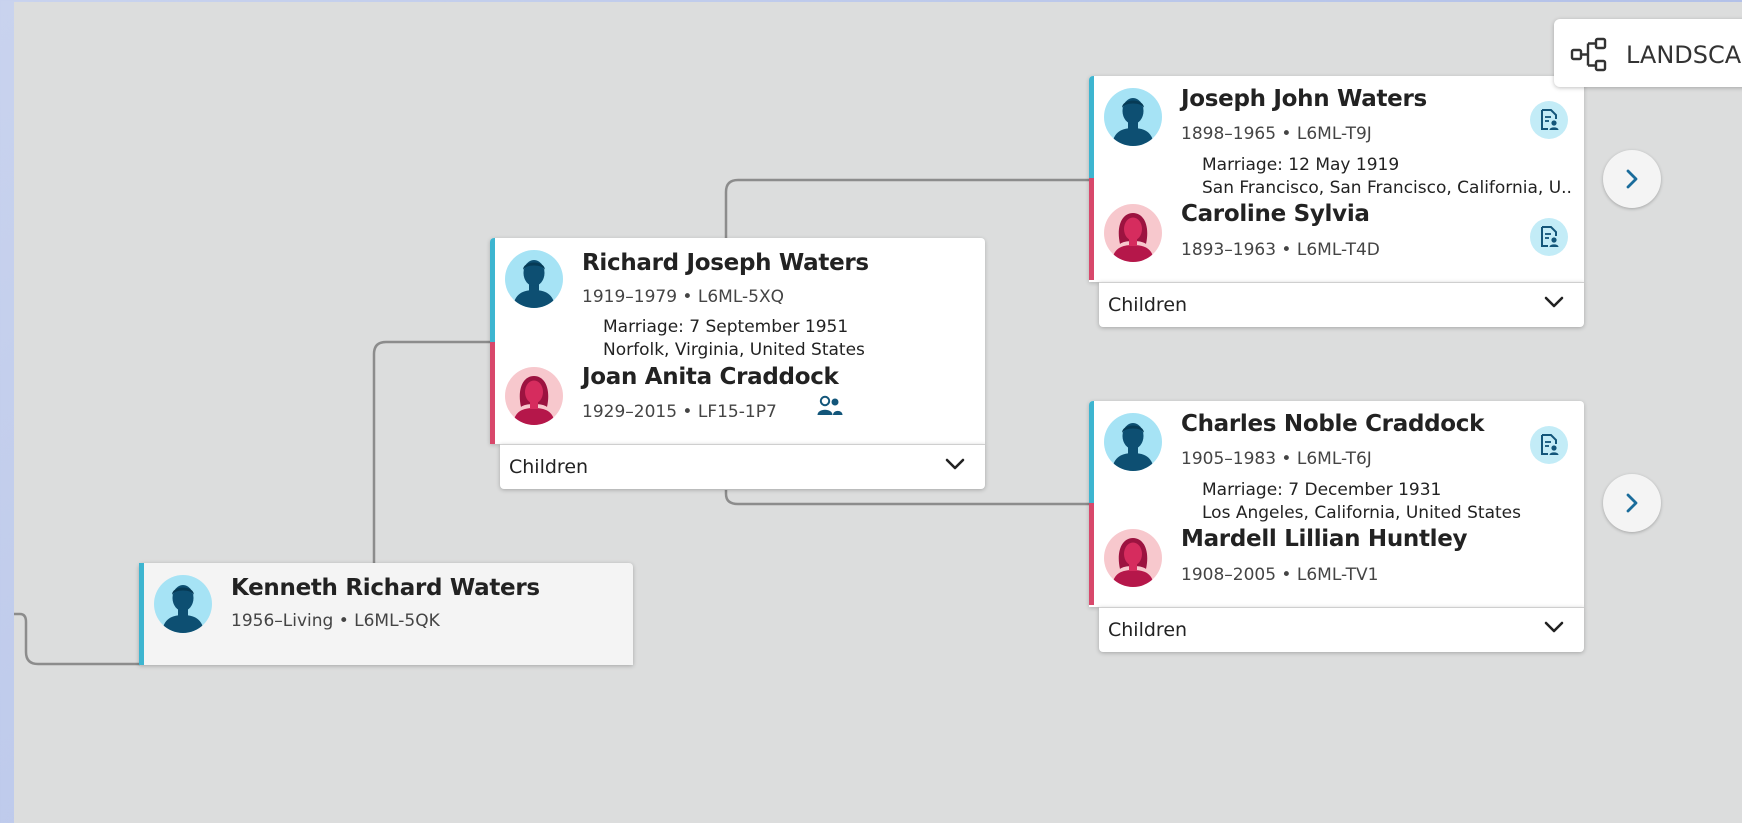 The height and width of the screenshot is (823, 1742). What do you see at coordinates (1304, 99) in the screenshot?
I see `husband-name: Joseph John Waters` at bounding box center [1304, 99].